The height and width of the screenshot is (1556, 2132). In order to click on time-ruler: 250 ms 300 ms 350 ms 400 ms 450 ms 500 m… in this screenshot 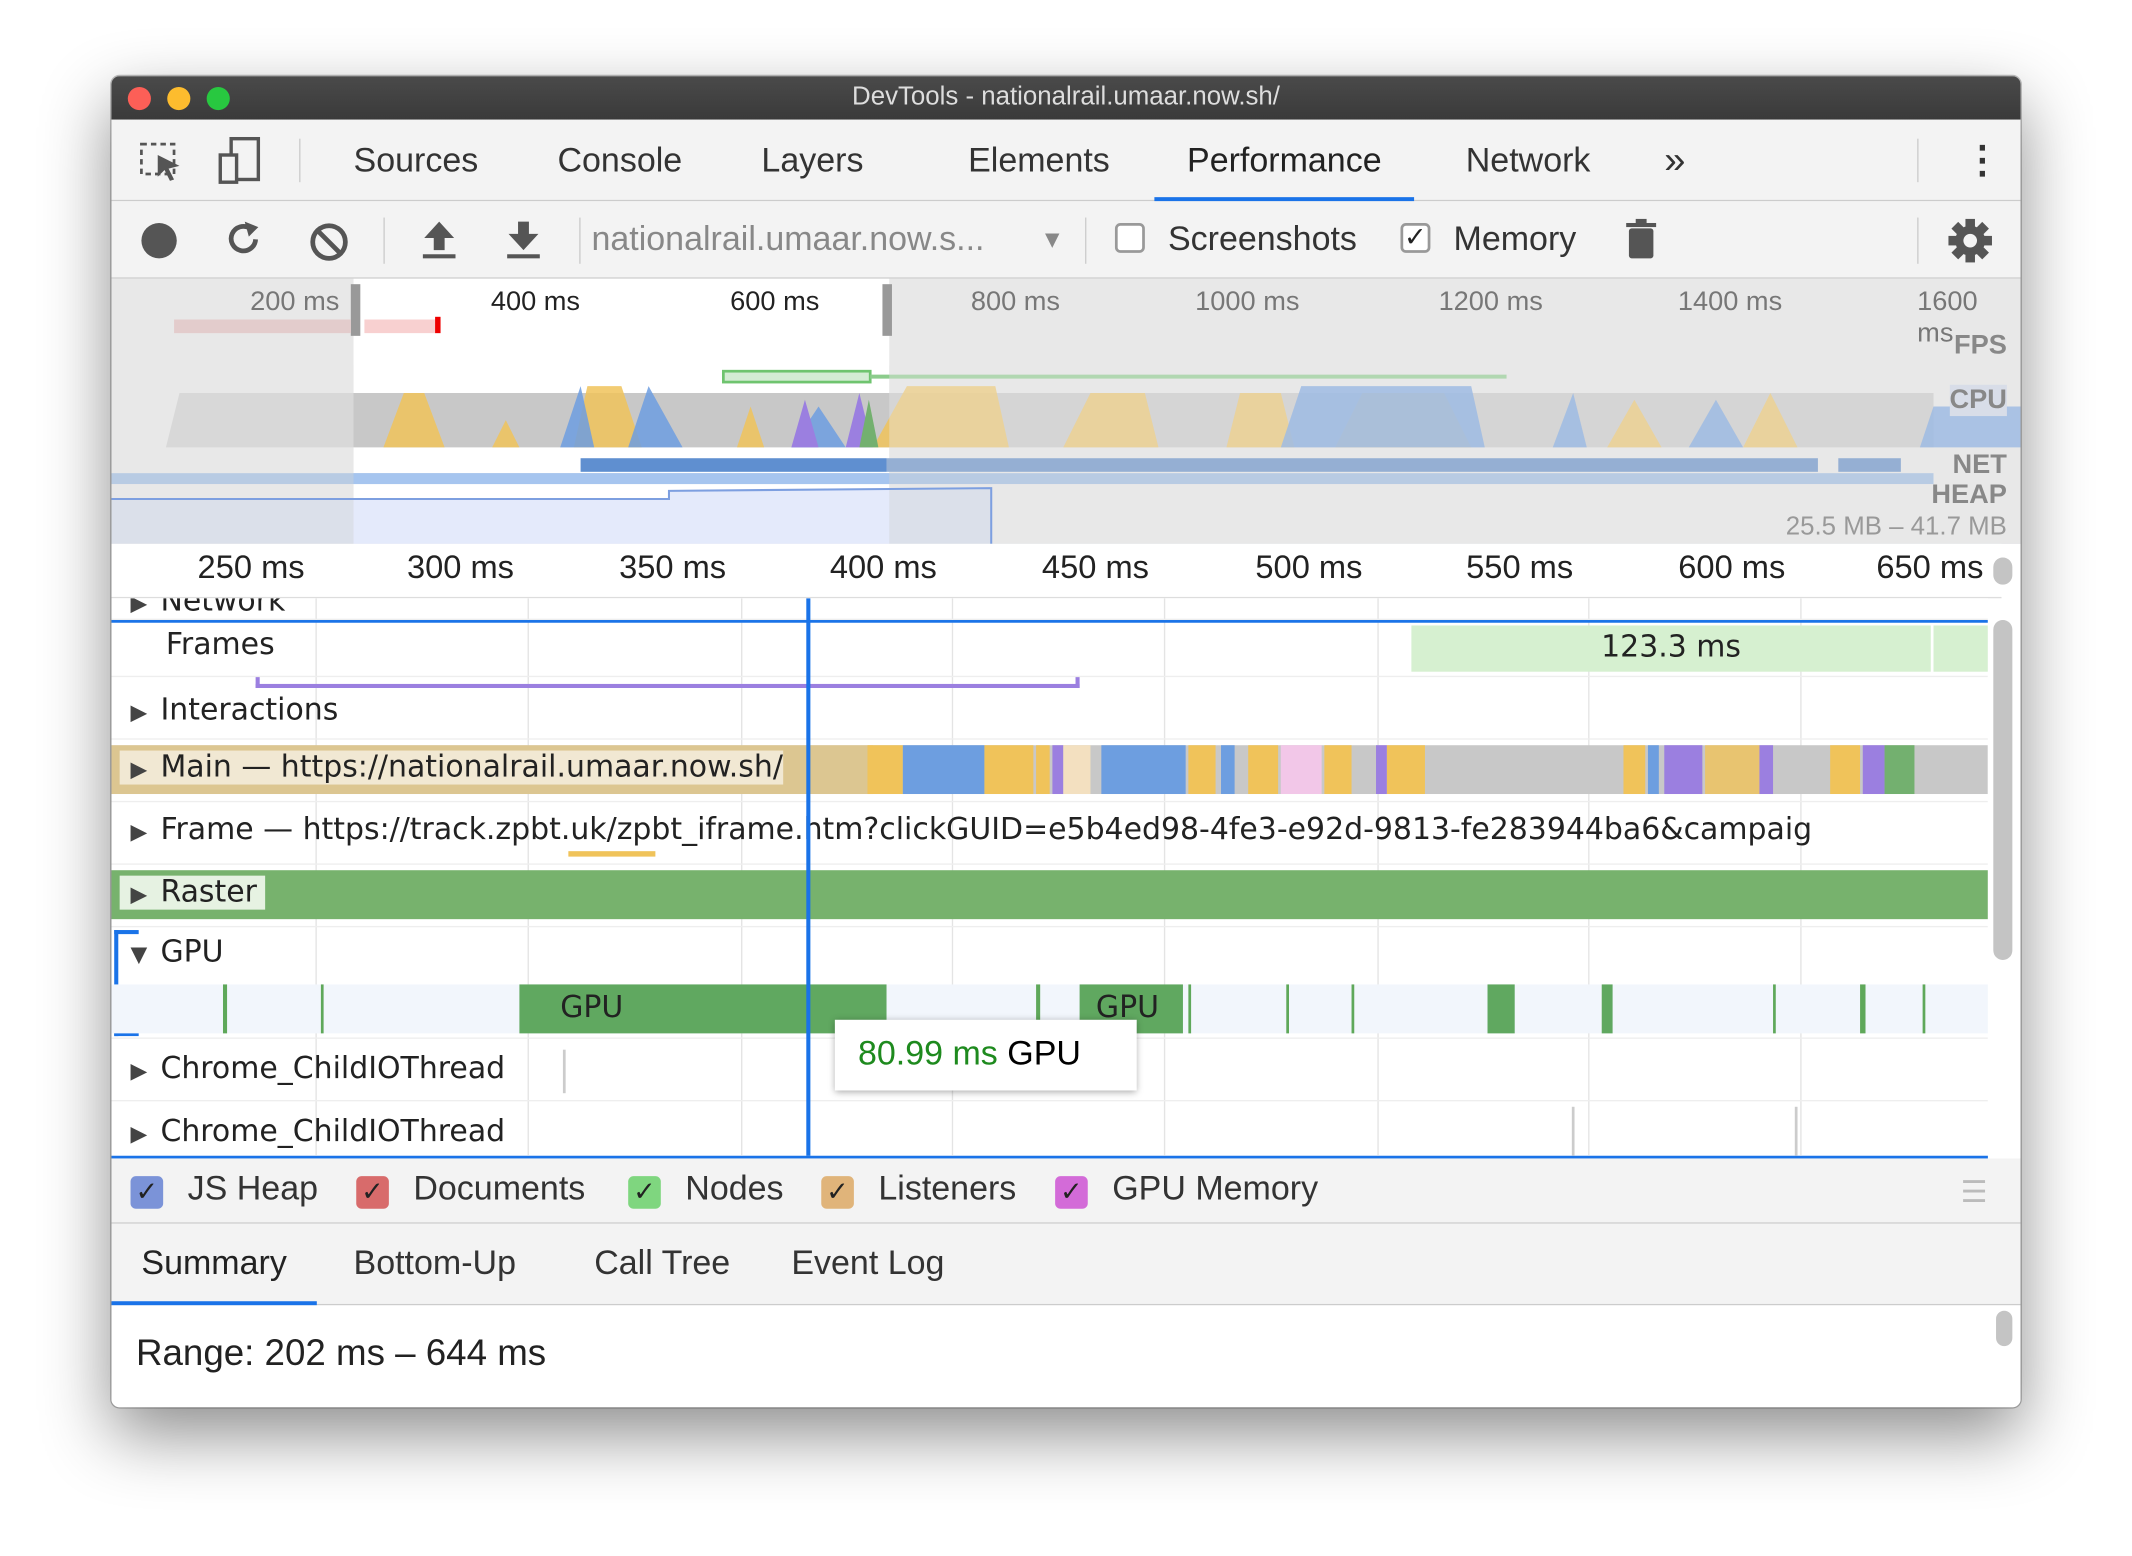, I will do `click(1056, 571)`.